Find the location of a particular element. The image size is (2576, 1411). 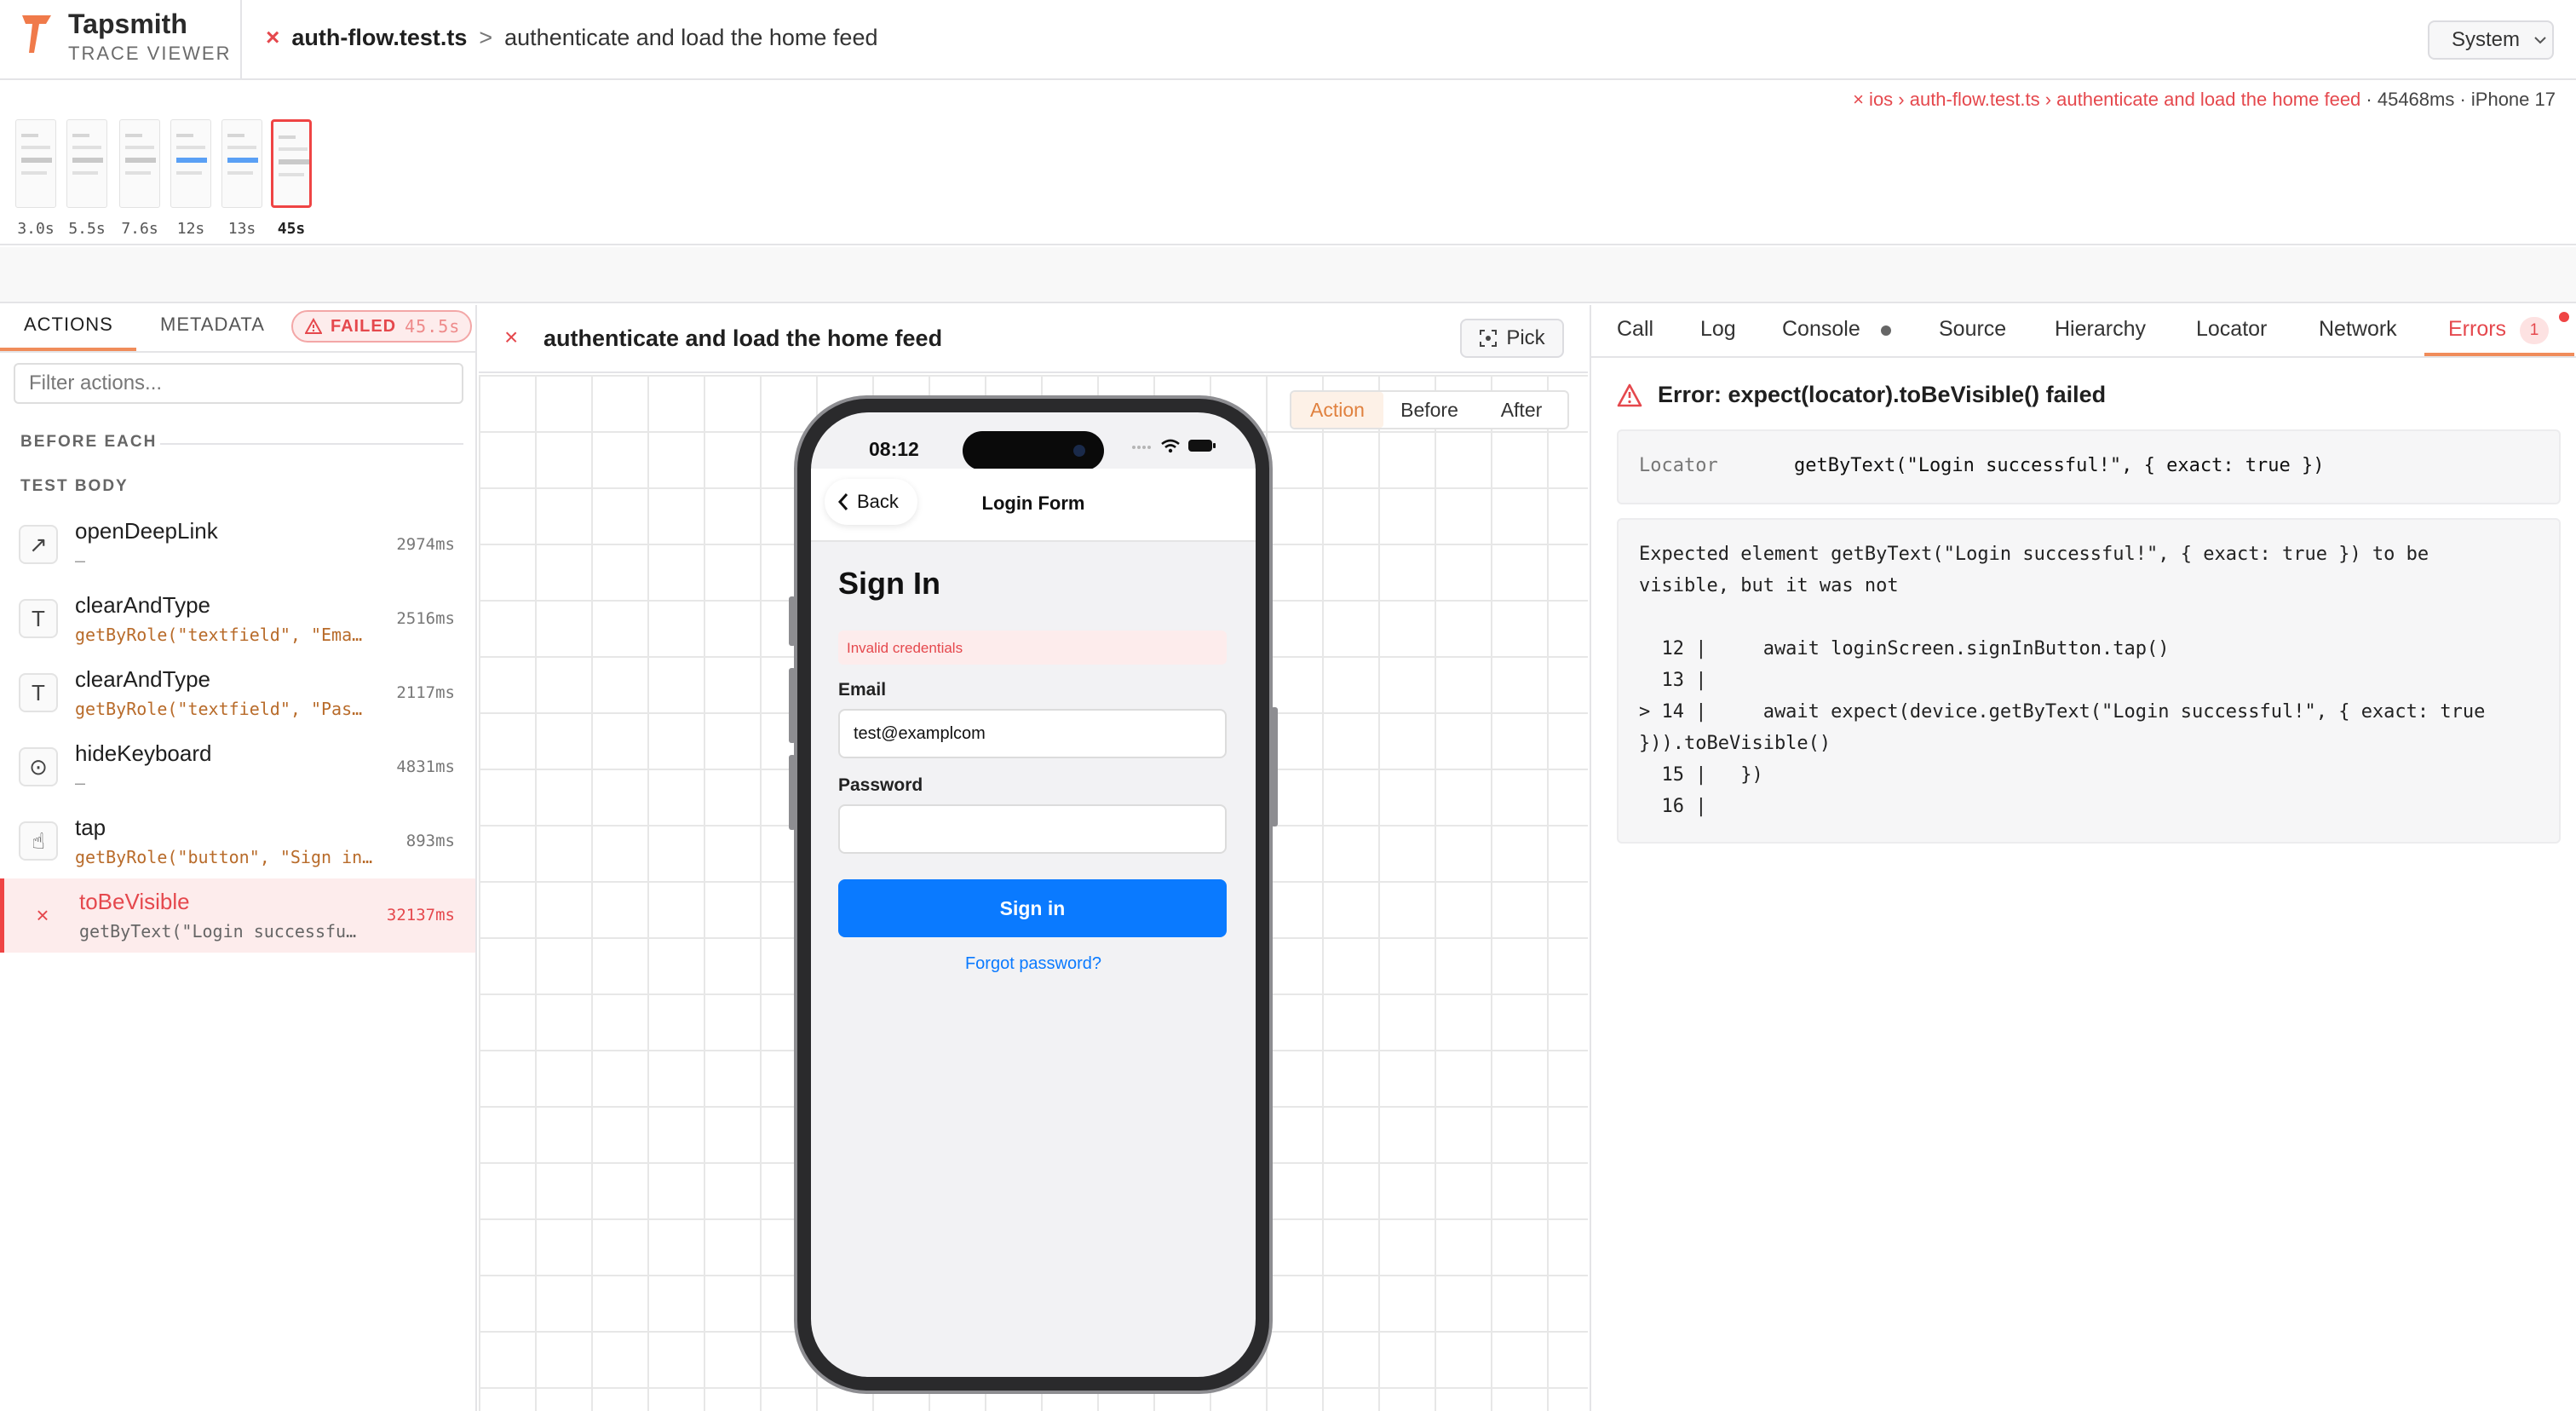

brand-subtitle: TRACE VIEWER is located at coordinates (150, 53).